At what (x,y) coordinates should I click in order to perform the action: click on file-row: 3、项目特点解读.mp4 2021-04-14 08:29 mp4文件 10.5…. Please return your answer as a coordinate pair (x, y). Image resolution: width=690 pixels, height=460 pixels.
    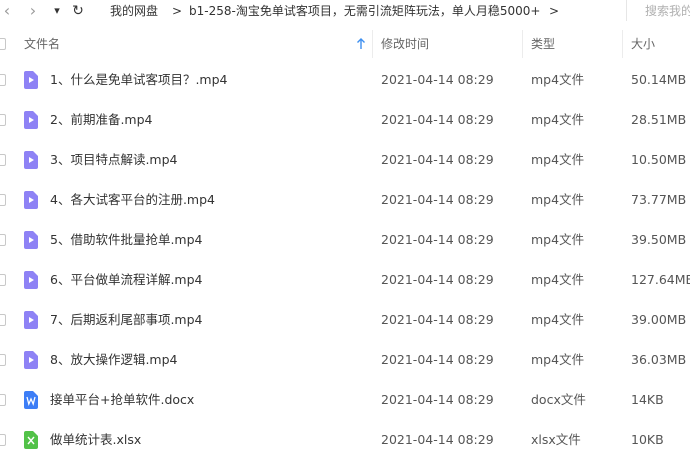
    Looking at the image, I should click on (345, 160).